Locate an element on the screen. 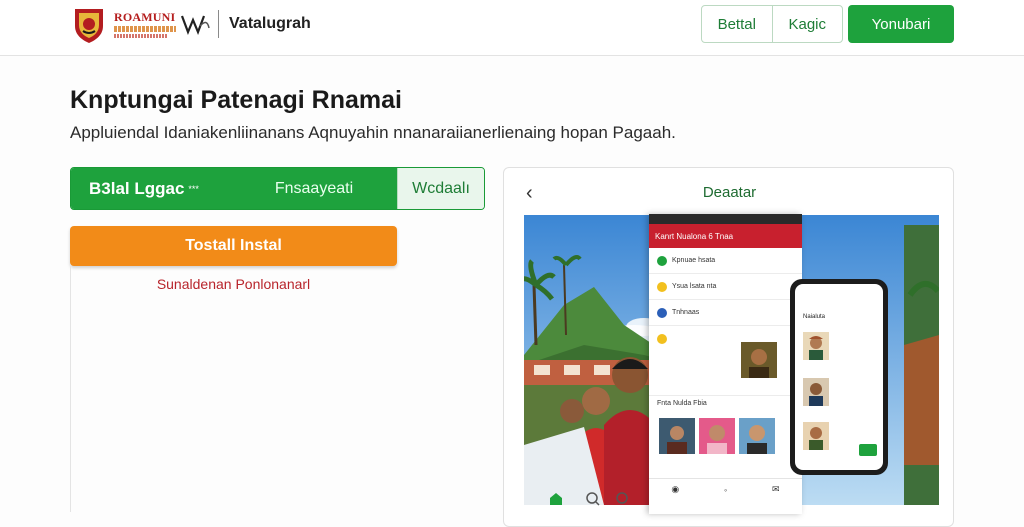 This screenshot has height=527, width=1024. top-header: ROAMUNI Vatalugrah Bettal Kagic Yonubari is located at coordinates (512, 28).